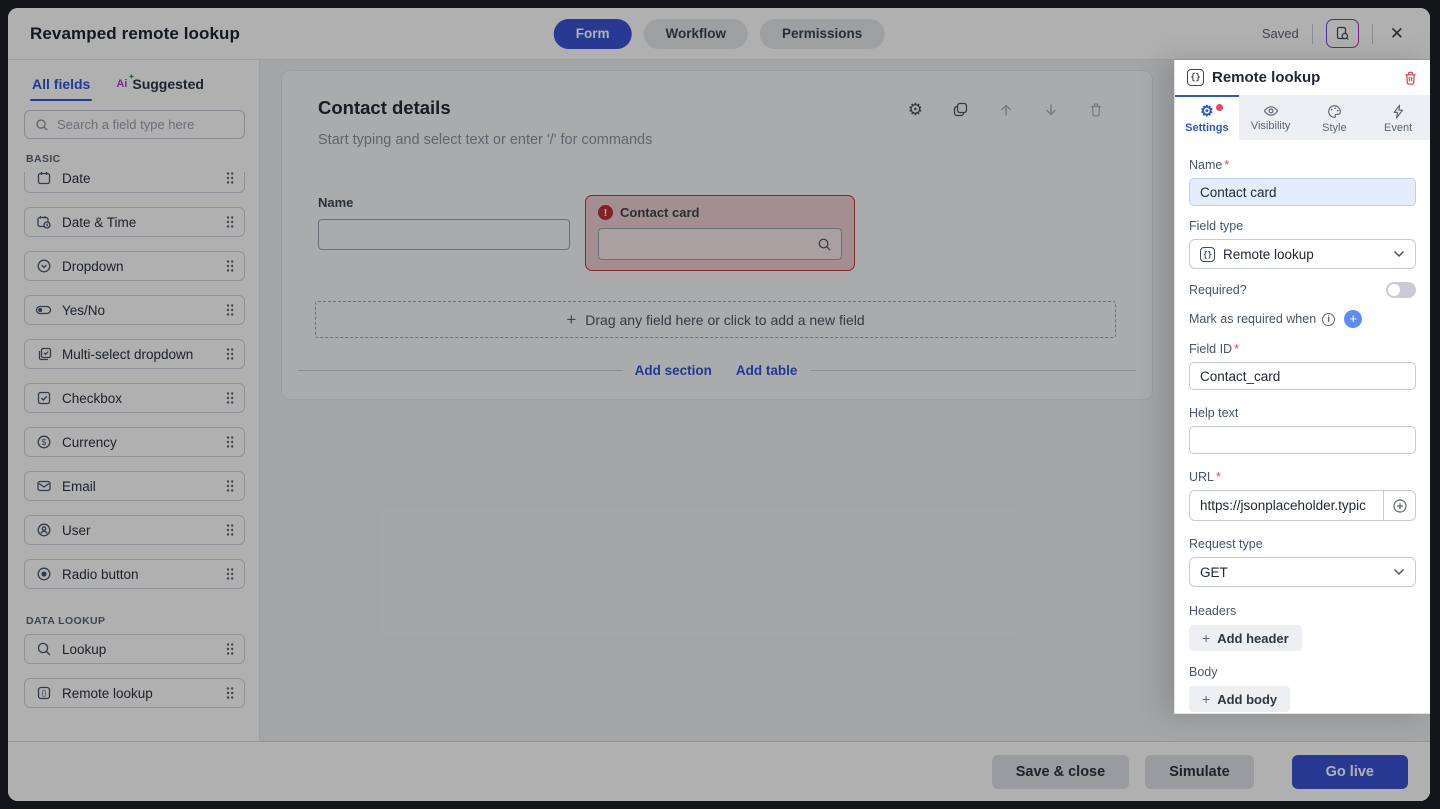  Describe the element at coordinates (1302, 440) in the screenshot. I see `help-text-input` at that location.